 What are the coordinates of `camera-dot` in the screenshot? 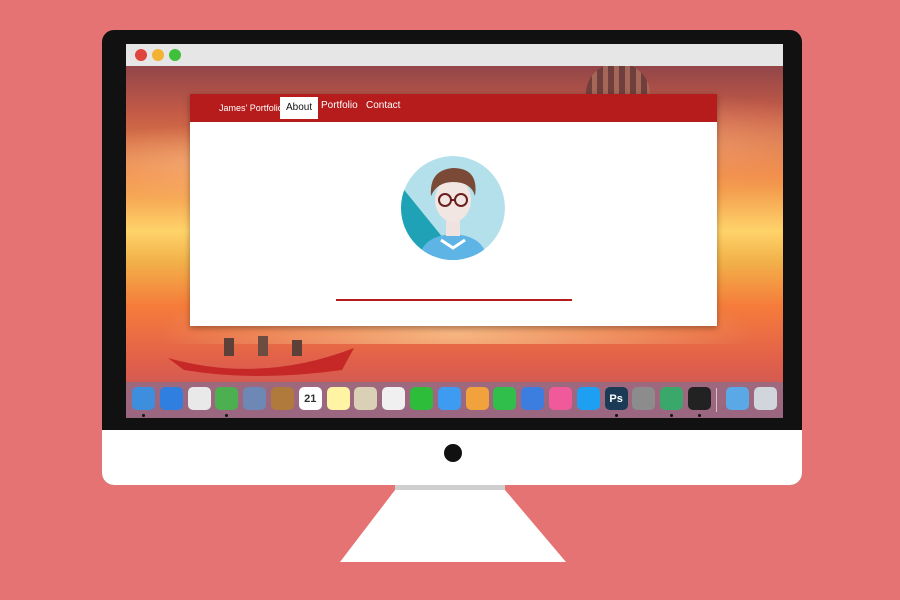 It's located at (453, 453).